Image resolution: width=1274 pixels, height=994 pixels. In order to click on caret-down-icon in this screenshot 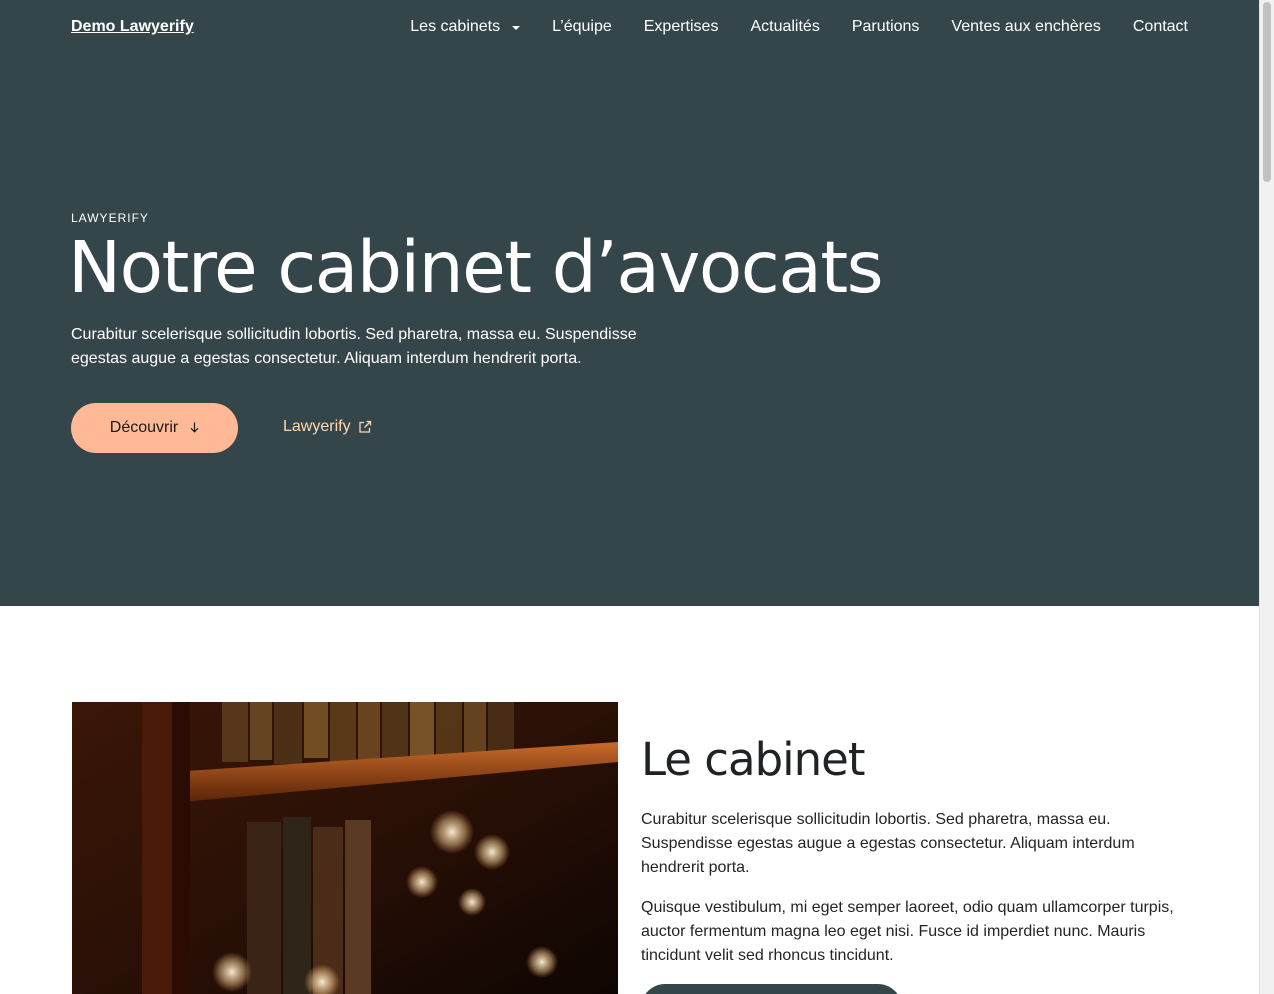, I will do `click(516, 27)`.